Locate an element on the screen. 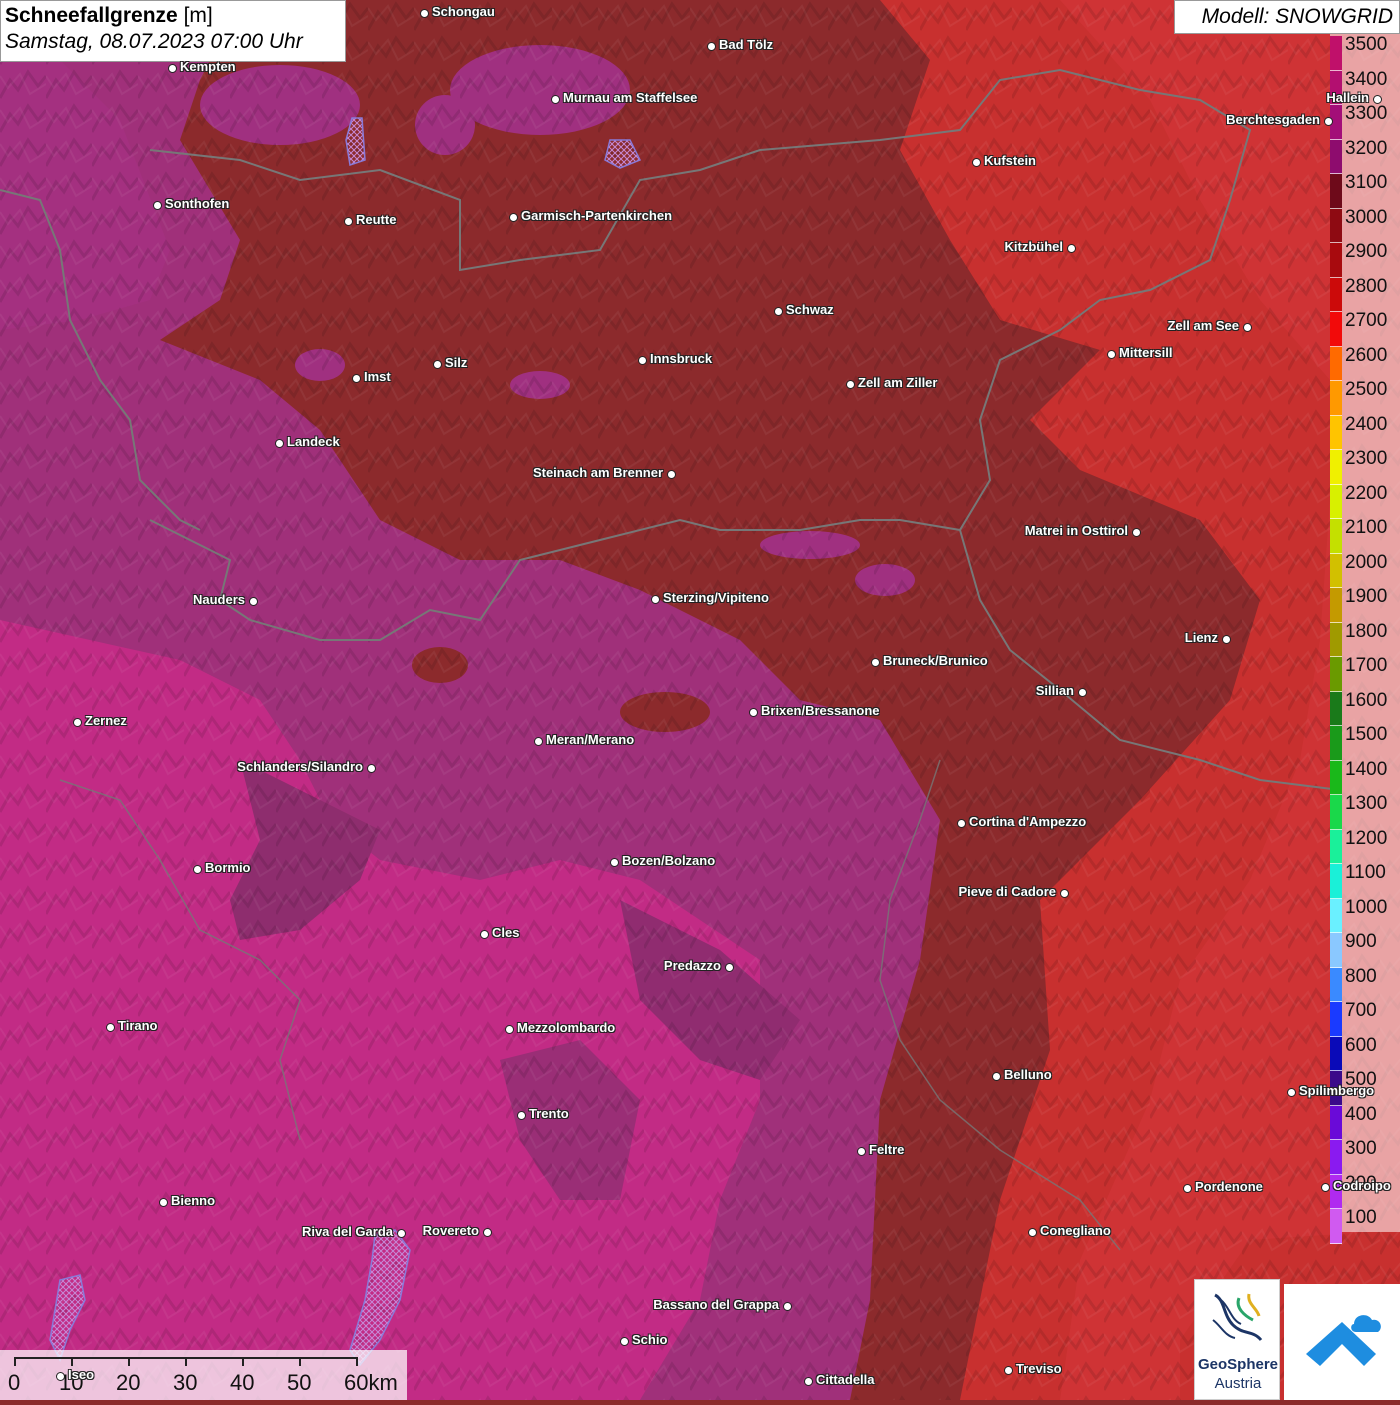  legend-label: 2400 is located at coordinates (1366, 424).